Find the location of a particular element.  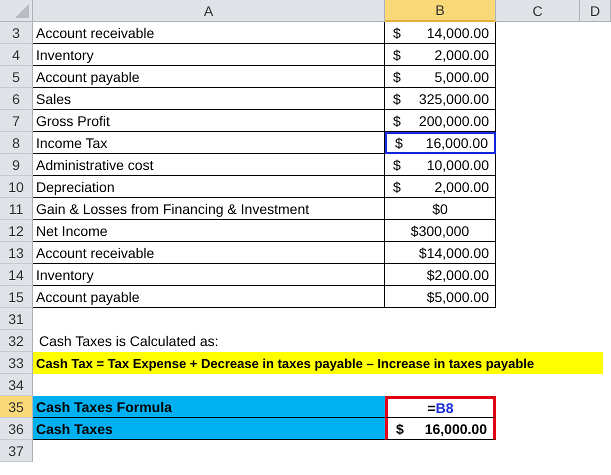

select-all-triangle-icon is located at coordinates (22, 11).